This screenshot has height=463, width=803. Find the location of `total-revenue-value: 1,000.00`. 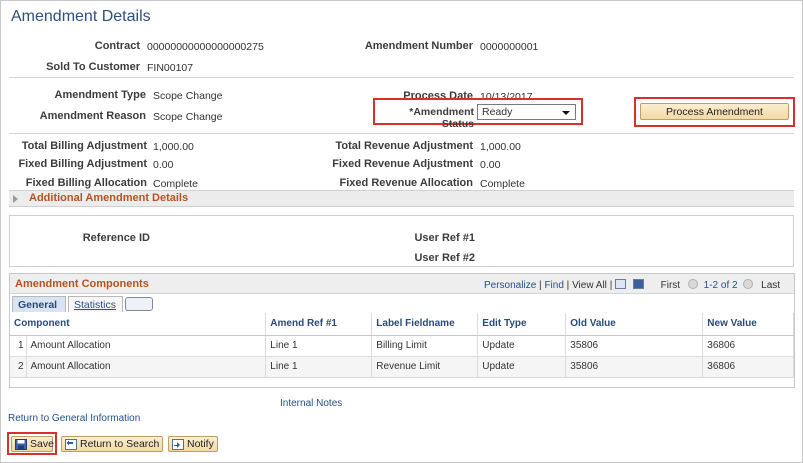

total-revenue-value: 1,000.00 is located at coordinates (500, 147).